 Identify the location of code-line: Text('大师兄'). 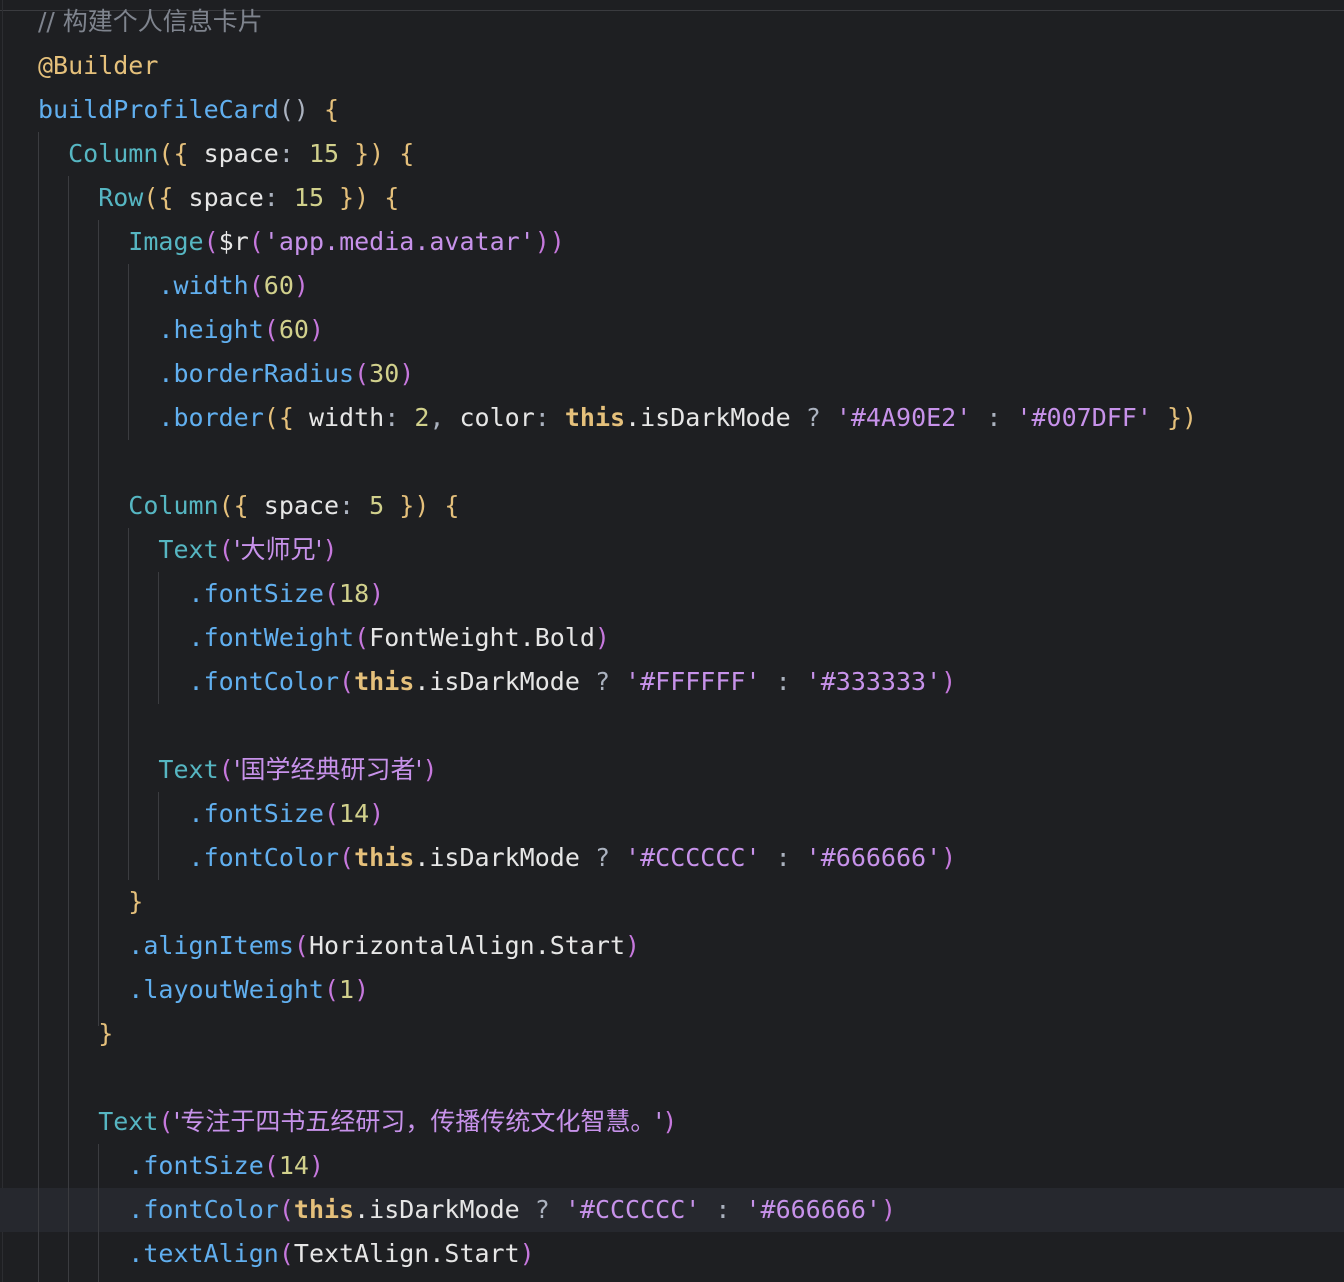
(187, 550).